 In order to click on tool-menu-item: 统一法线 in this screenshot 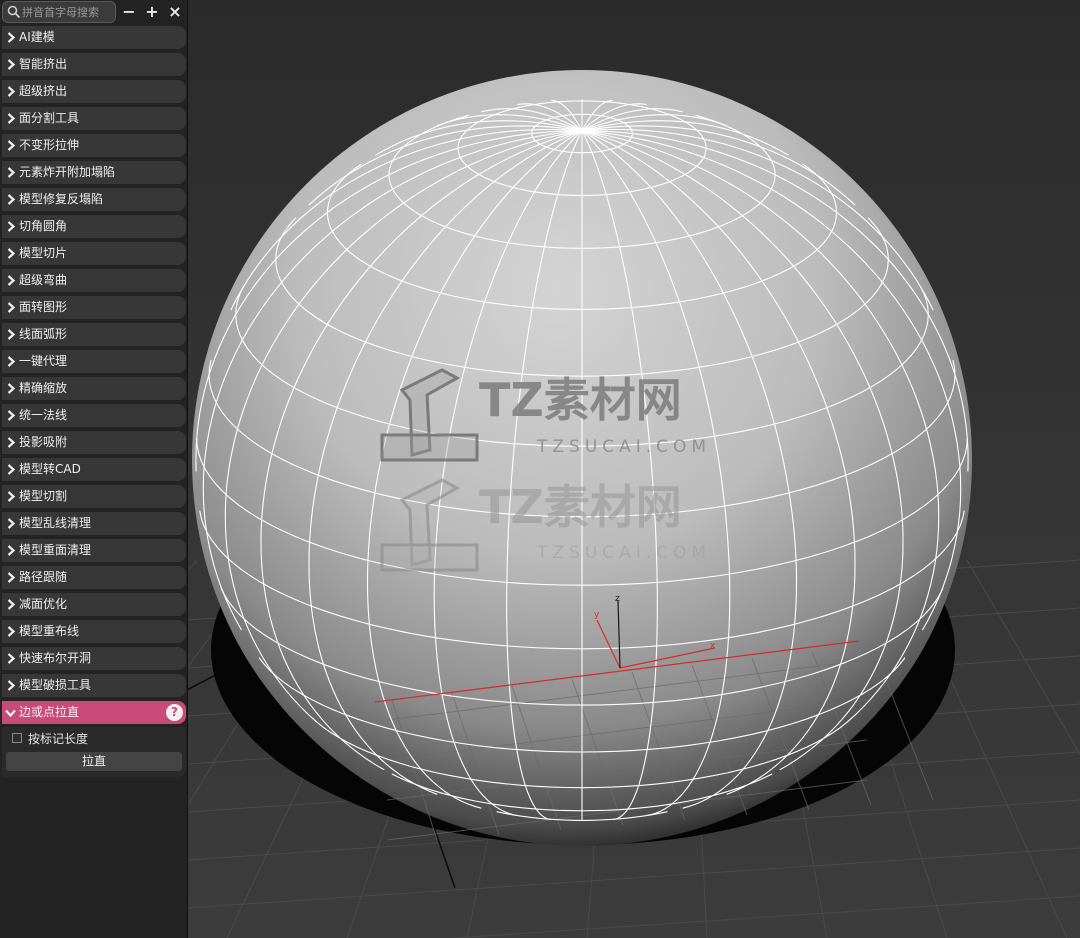, I will do `click(94, 415)`.